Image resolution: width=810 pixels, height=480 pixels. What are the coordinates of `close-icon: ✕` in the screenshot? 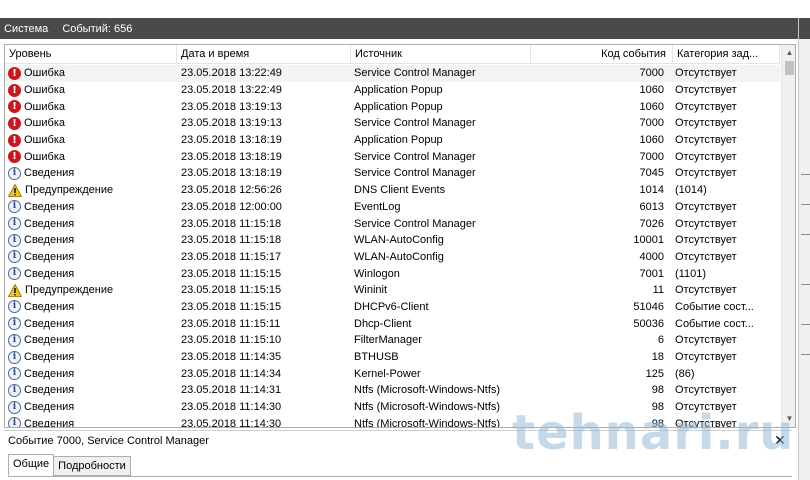 It's located at (780, 440).